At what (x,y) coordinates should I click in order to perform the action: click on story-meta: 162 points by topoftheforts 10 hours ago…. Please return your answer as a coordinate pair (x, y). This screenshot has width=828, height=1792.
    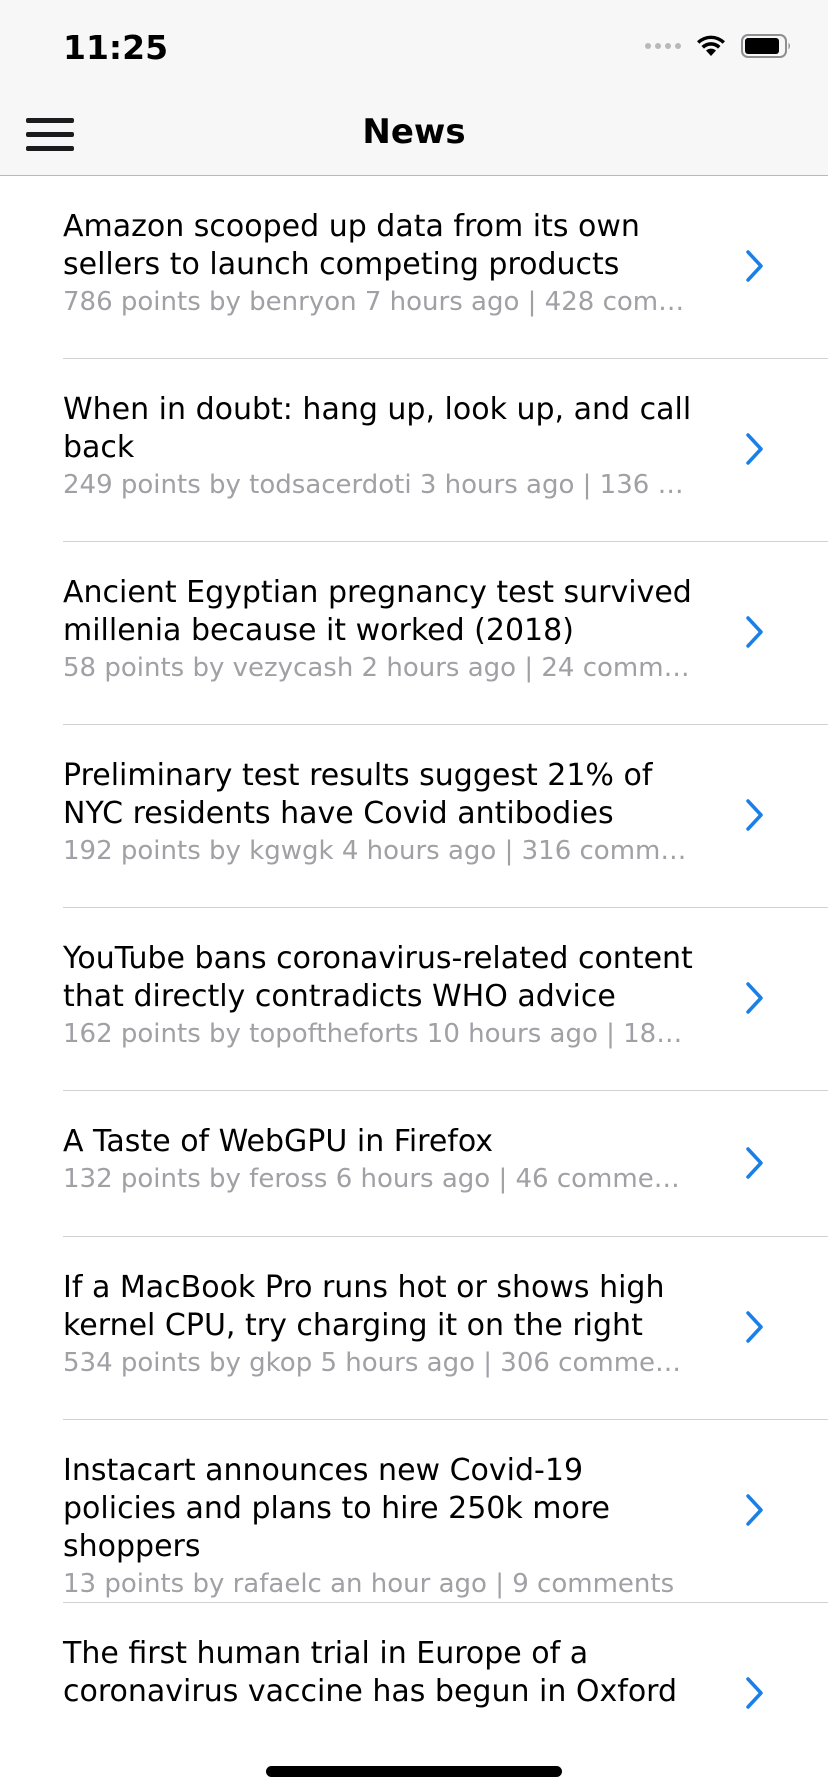
    Looking at the image, I should click on (378, 1034).